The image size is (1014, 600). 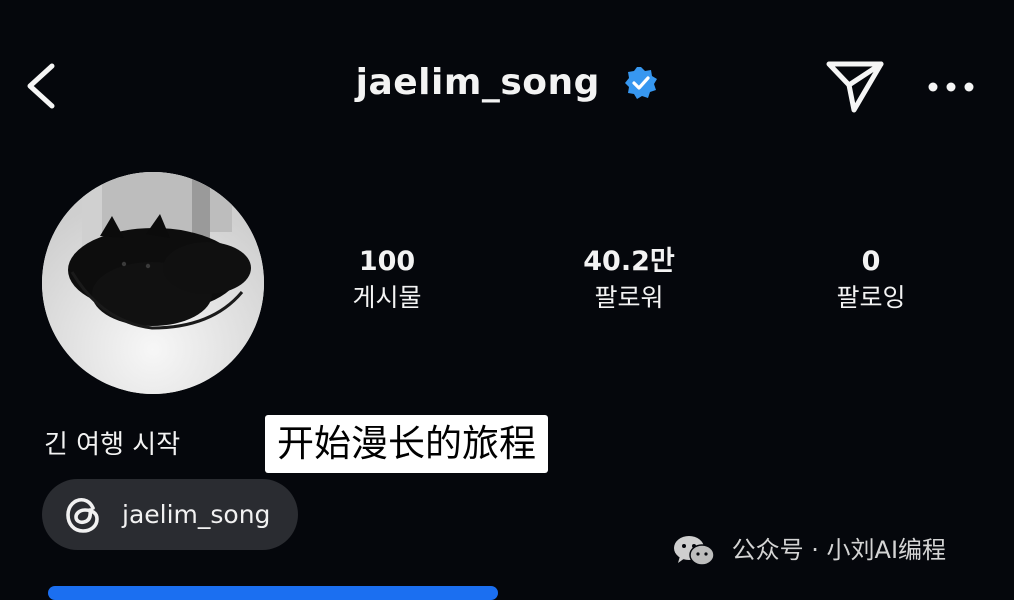 What do you see at coordinates (694, 551) in the screenshot?
I see `wechat-icon` at bounding box center [694, 551].